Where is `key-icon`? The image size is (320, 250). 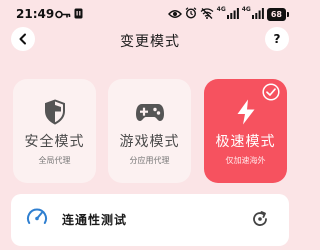 key-icon is located at coordinates (63, 15).